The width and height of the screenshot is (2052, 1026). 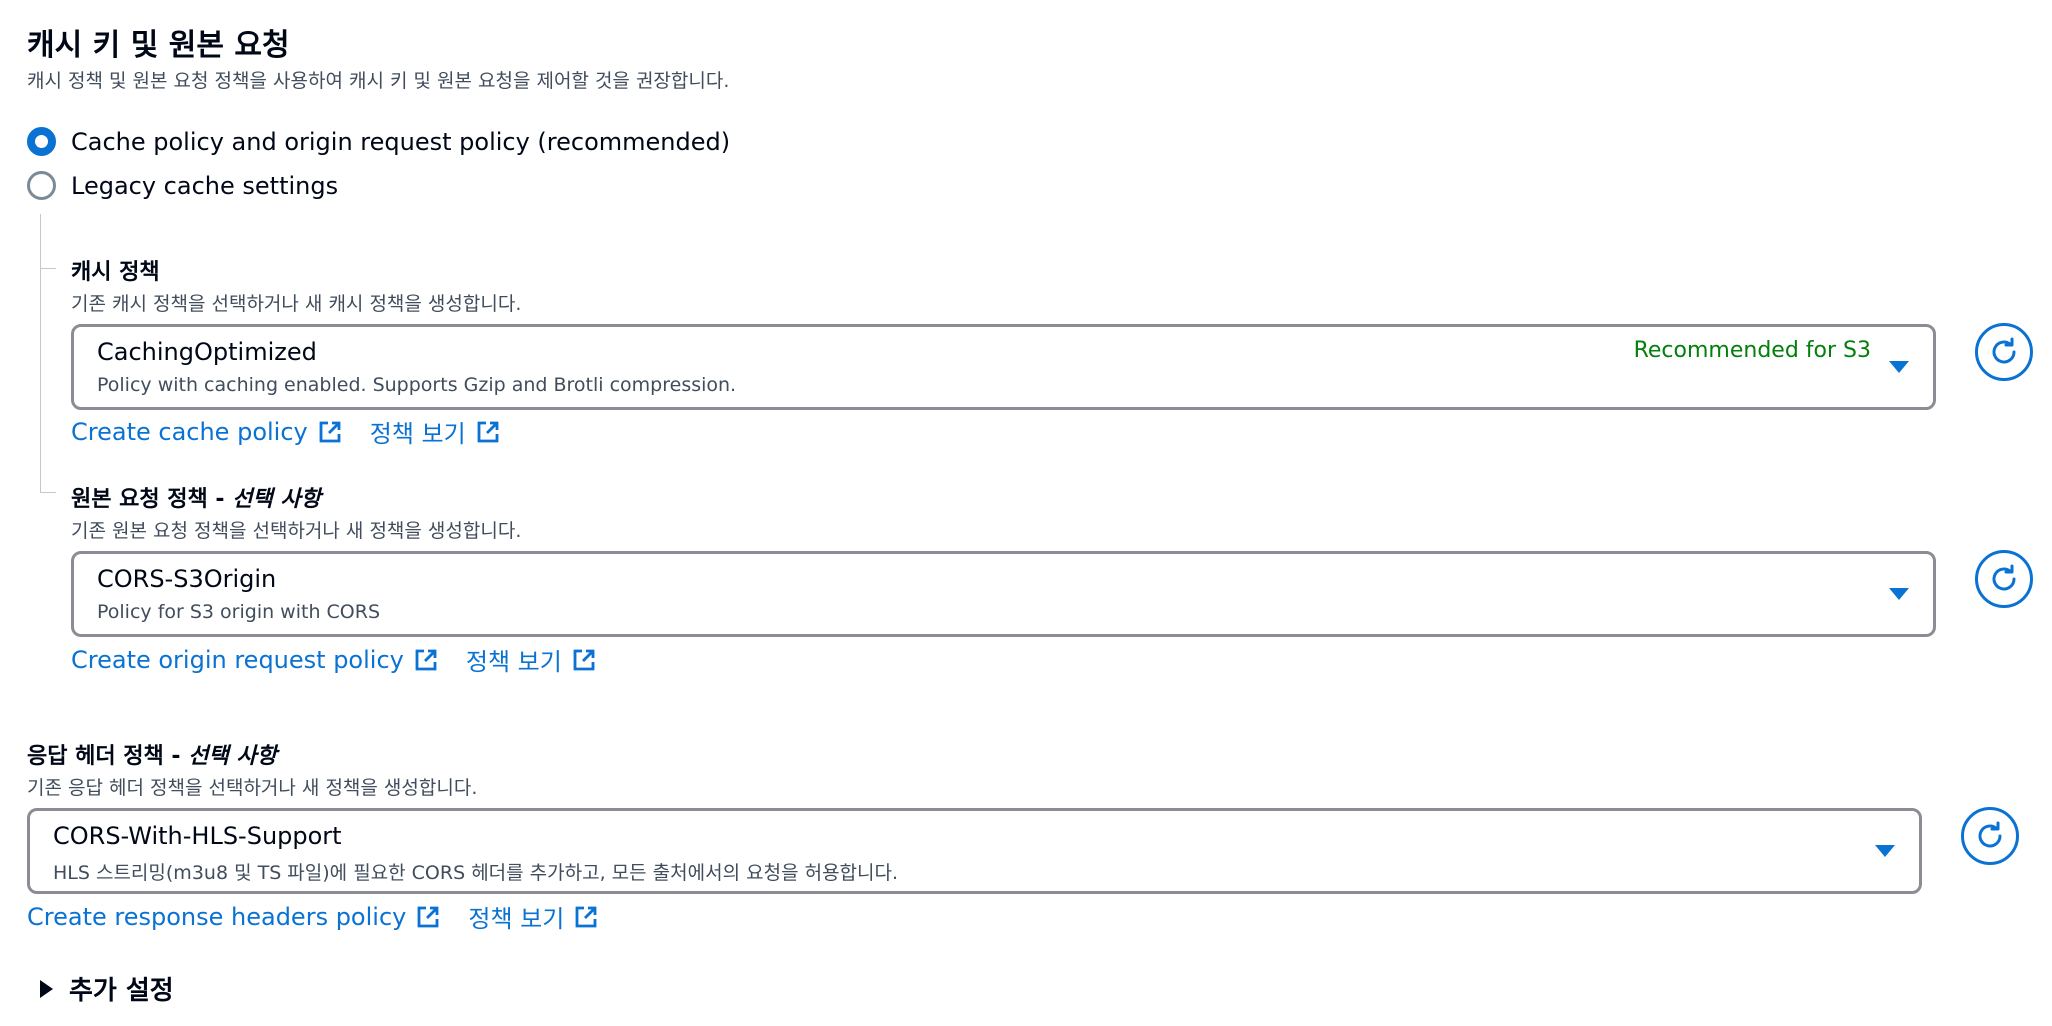 What do you see at coordinates (41, 141) in the screenshot?
I see `radio-button-selected` at bounding box center [41, 141].